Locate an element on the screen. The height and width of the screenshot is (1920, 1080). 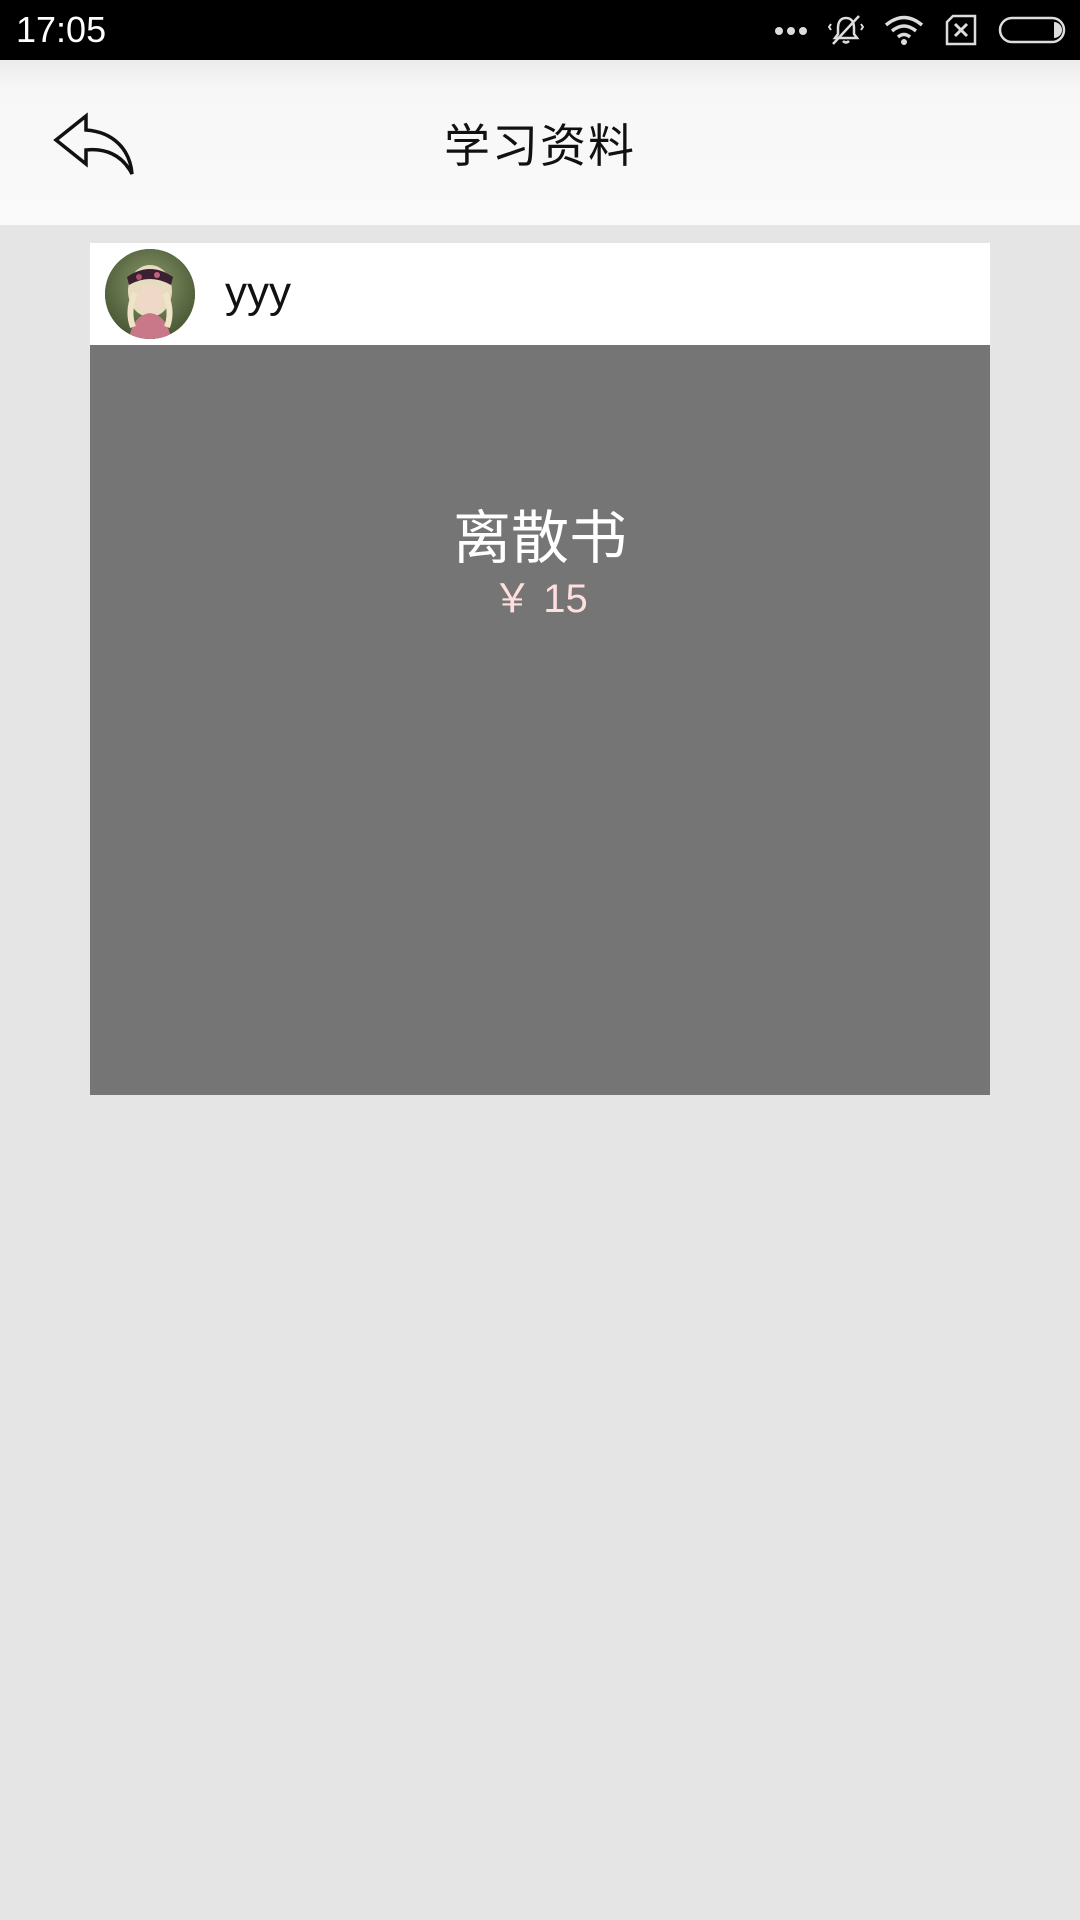
status-time: 17:05 is located at coordinates (61, 29).